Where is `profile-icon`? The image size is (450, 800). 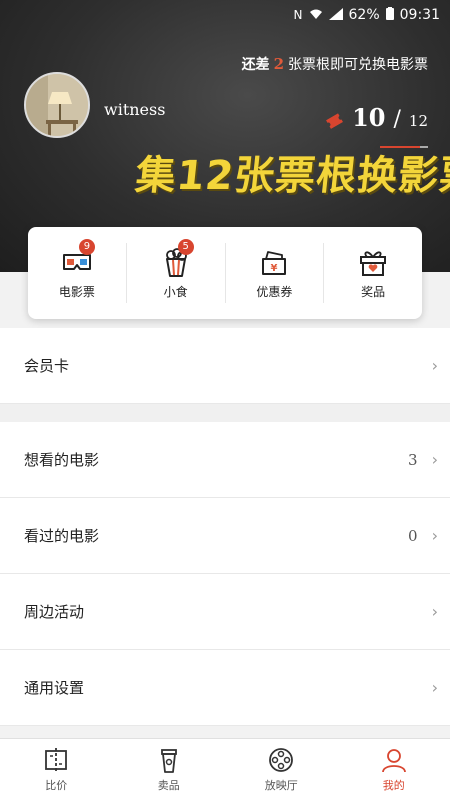
profile-icon is located at coordinates (393, 761).